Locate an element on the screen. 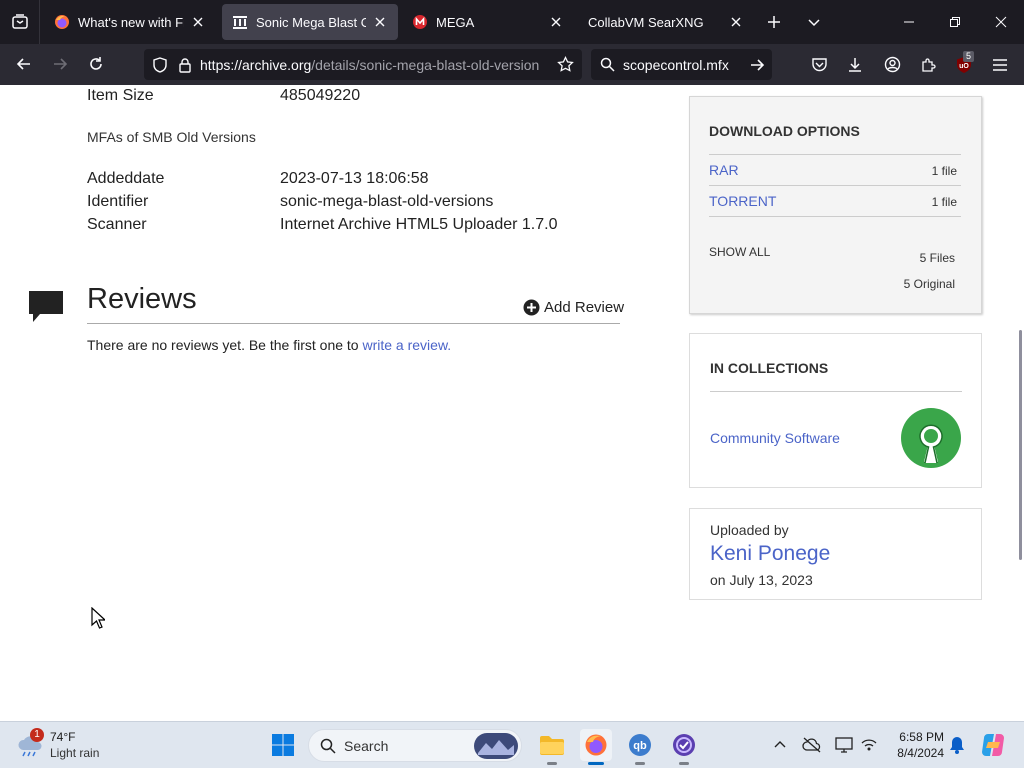 This screenshot has height=768, width=1024. back-button is located at coordinates (24, 64).